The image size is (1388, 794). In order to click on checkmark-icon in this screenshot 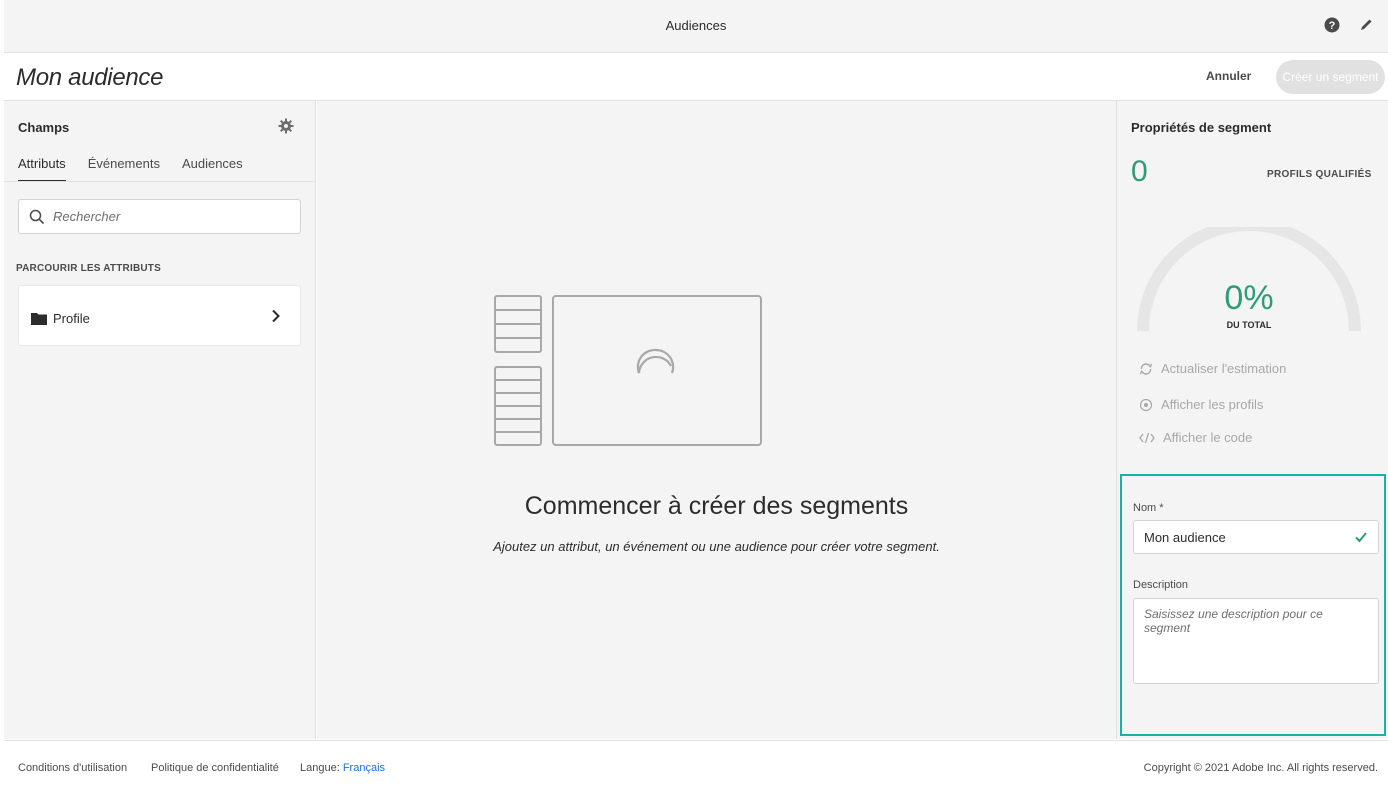, I will do `click(1361, 537)`.